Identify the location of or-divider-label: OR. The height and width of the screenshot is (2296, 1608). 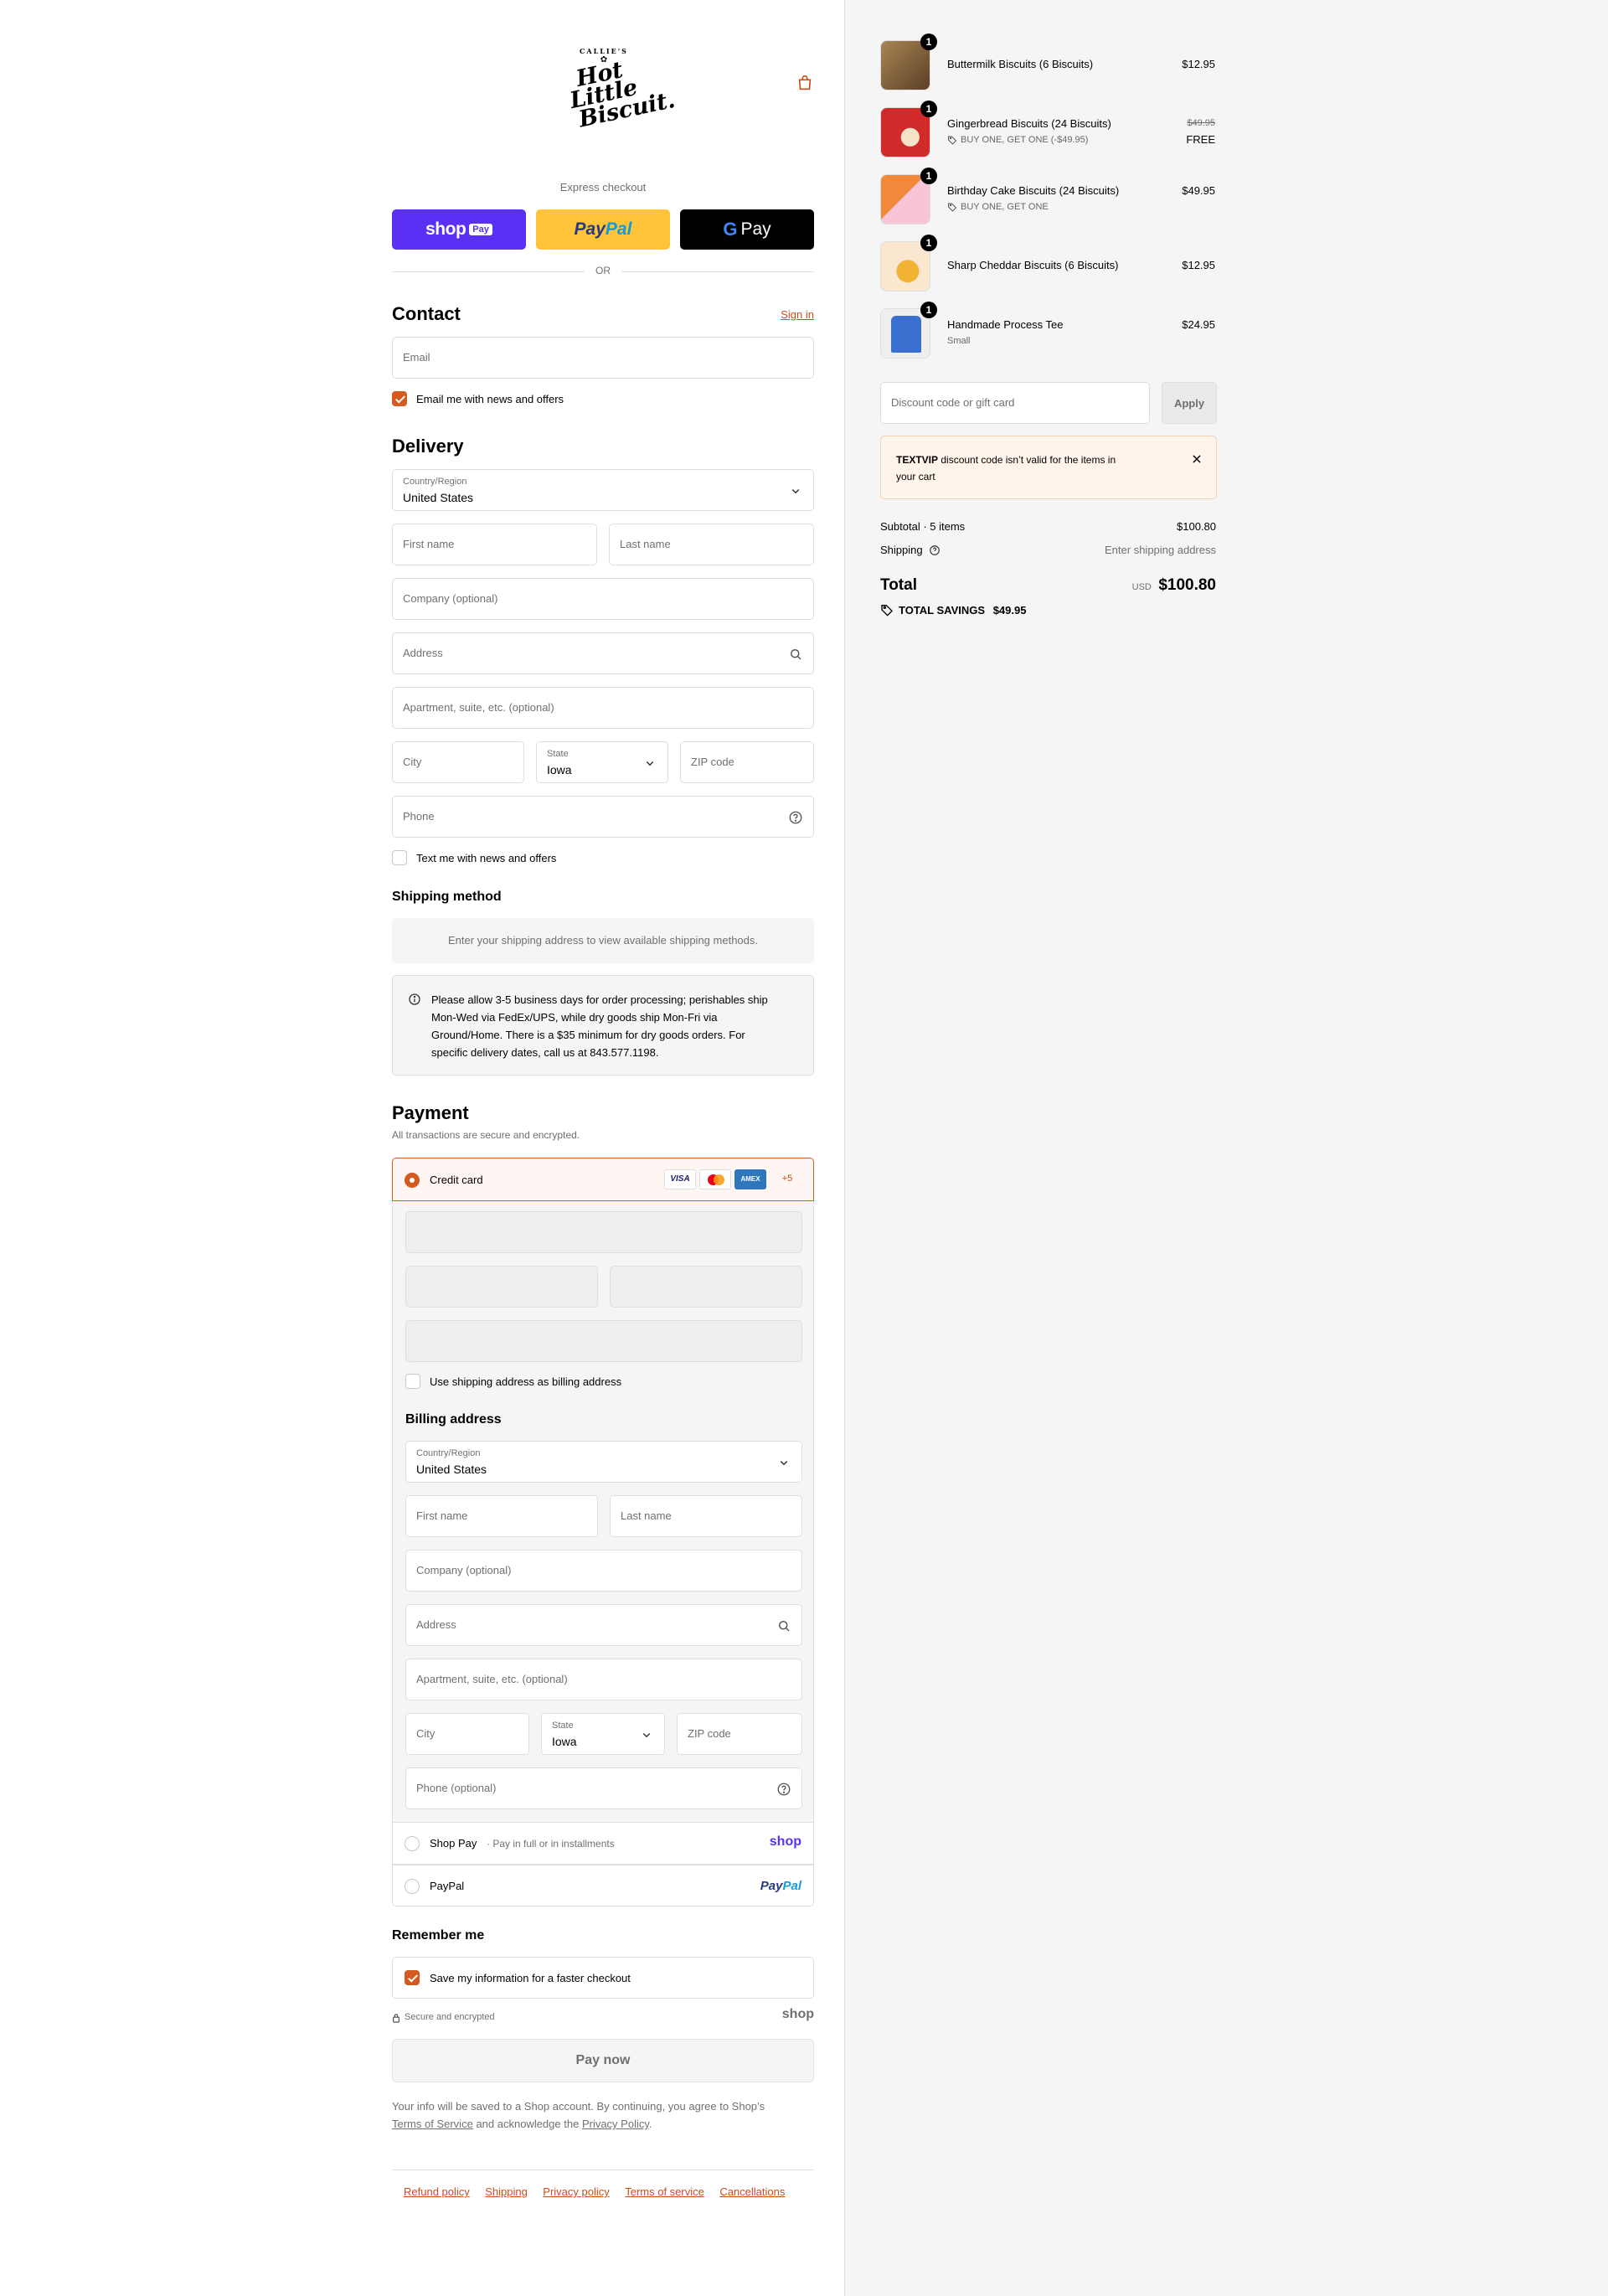
(603, 270).